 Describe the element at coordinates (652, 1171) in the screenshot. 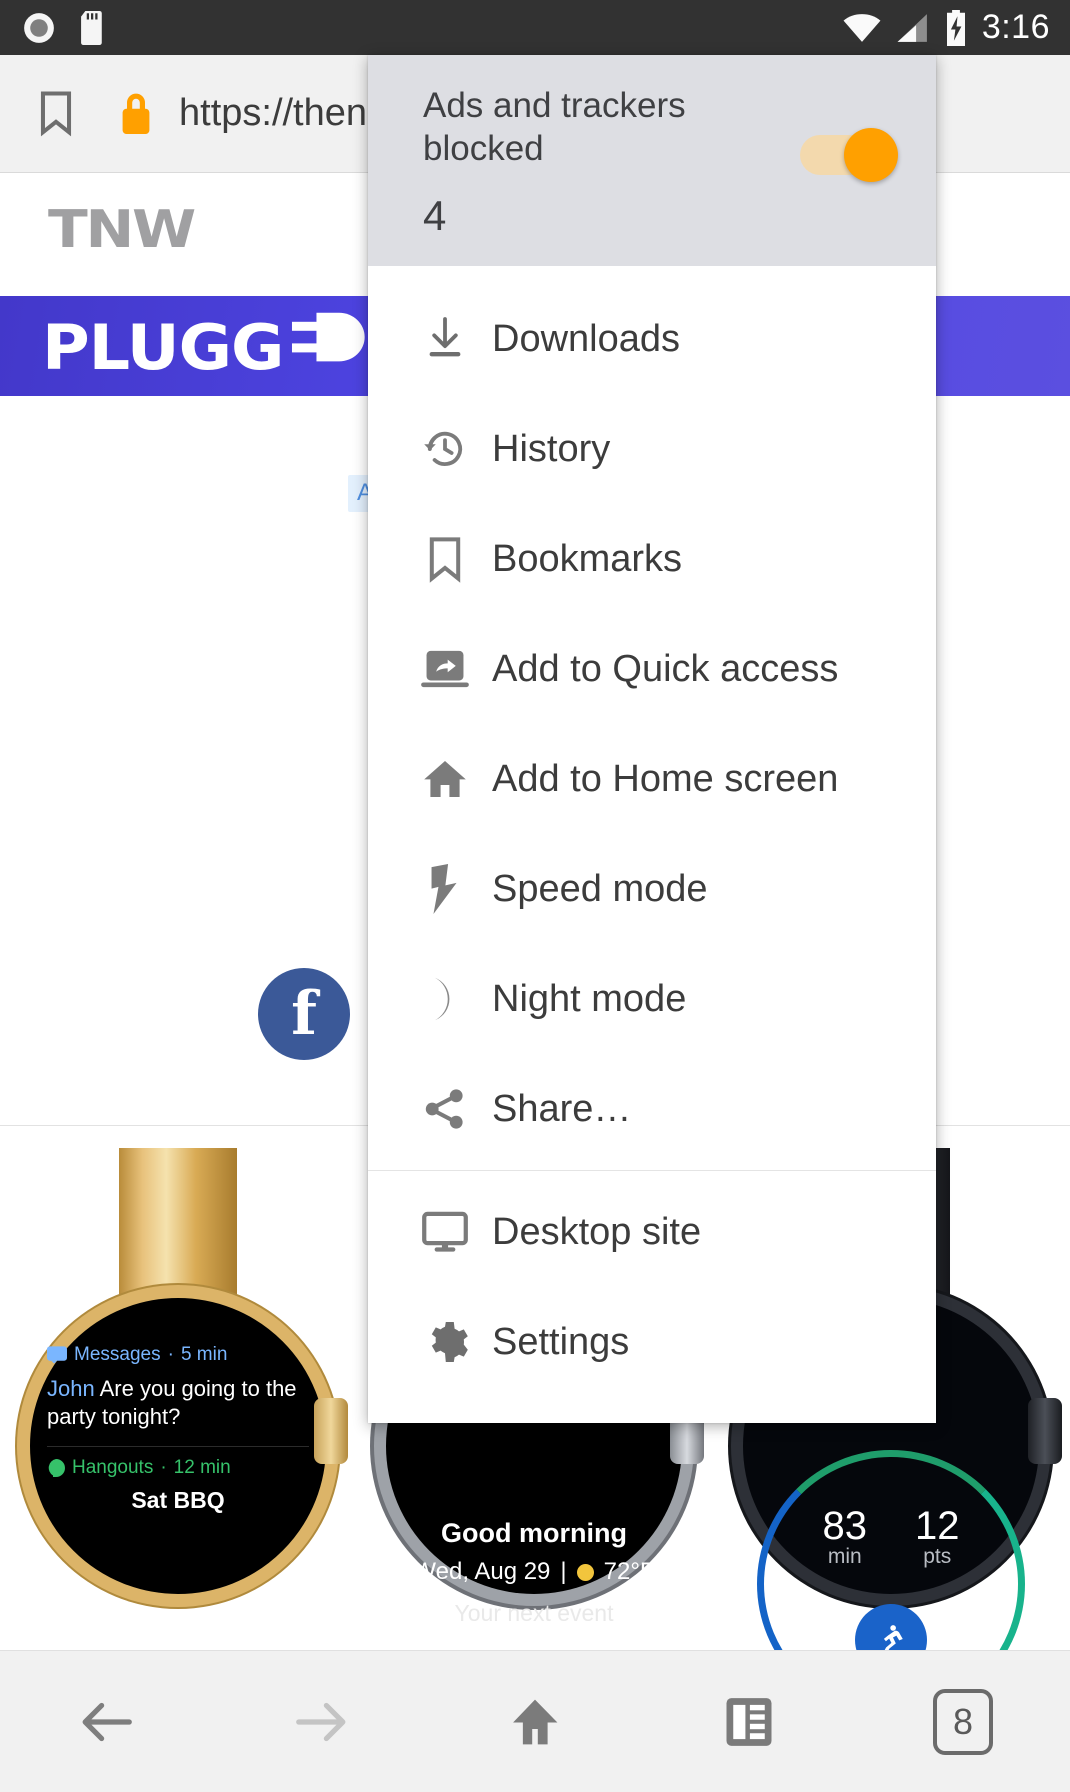

I see `menu-divider` at that location.